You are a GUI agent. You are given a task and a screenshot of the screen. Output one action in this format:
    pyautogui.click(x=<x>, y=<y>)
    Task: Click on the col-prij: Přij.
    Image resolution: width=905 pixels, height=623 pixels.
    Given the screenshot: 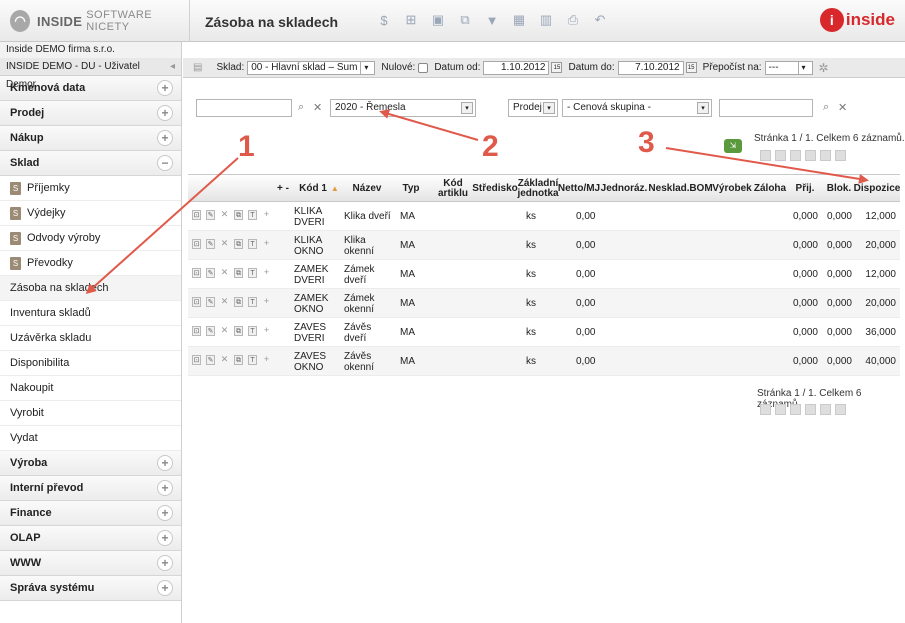 What is the action you would take?
    pyautogui.click(x=805, y=189)
    